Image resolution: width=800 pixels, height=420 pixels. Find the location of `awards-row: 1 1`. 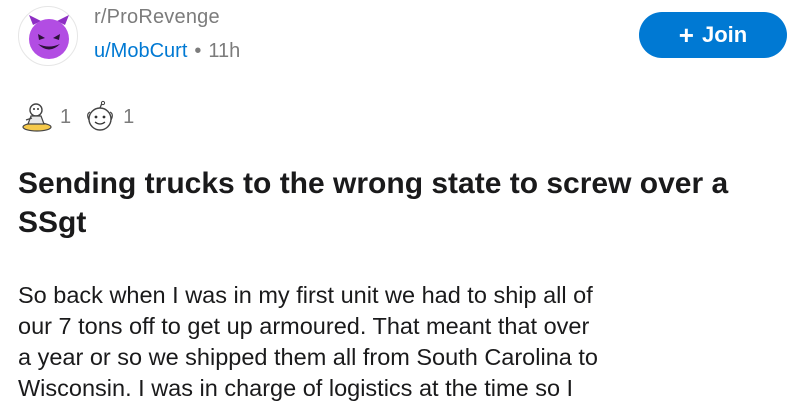

awards-row: 1 1 is located at coordinates (83, 117).